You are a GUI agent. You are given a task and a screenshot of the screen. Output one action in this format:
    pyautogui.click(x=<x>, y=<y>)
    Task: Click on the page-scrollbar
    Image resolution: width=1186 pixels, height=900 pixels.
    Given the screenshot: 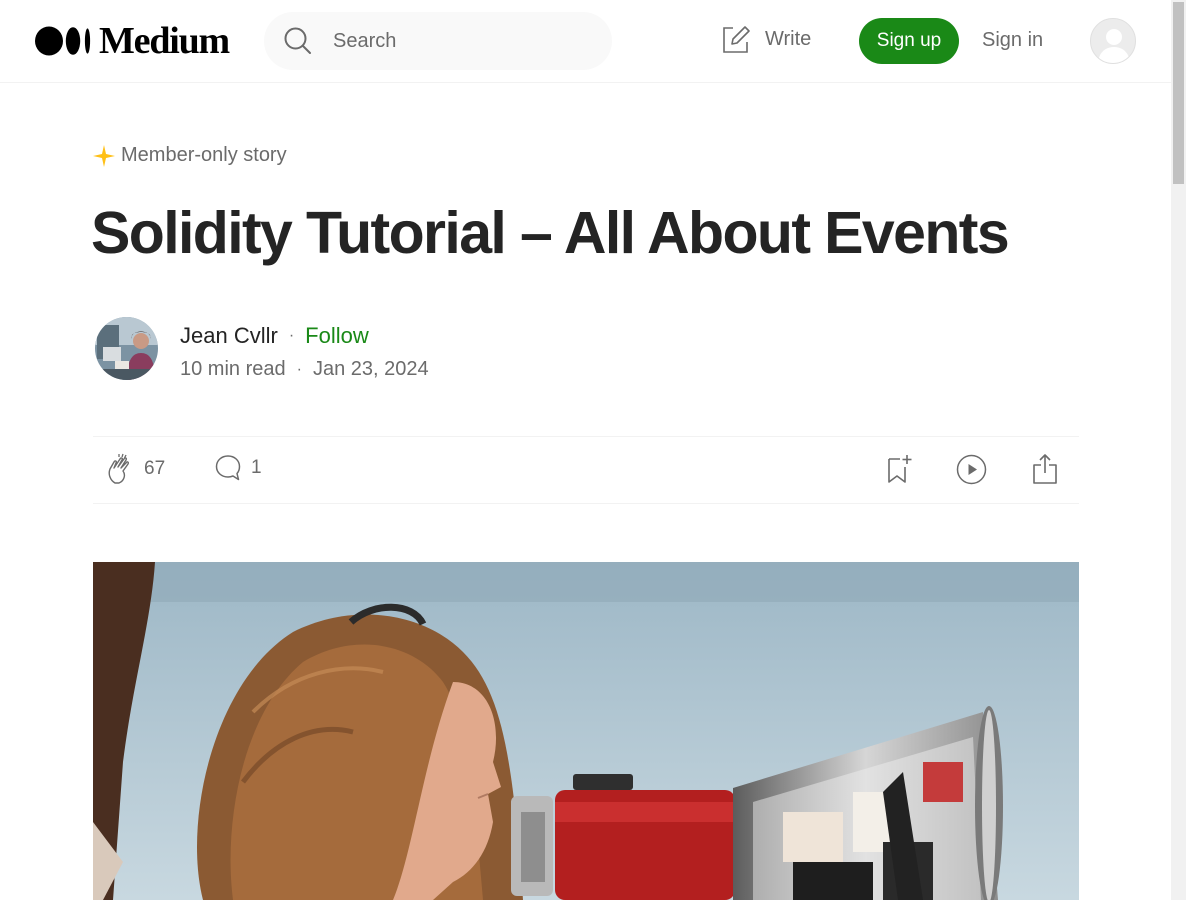 What is the action you would take?
    pyautogui.click(x=1178, y=450)
    